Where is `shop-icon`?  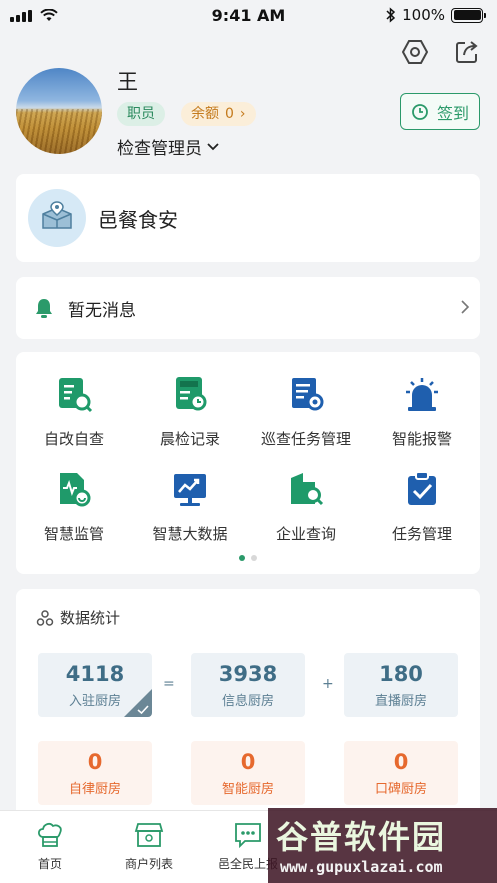
shop-icon is located at coordinates (149, 835).